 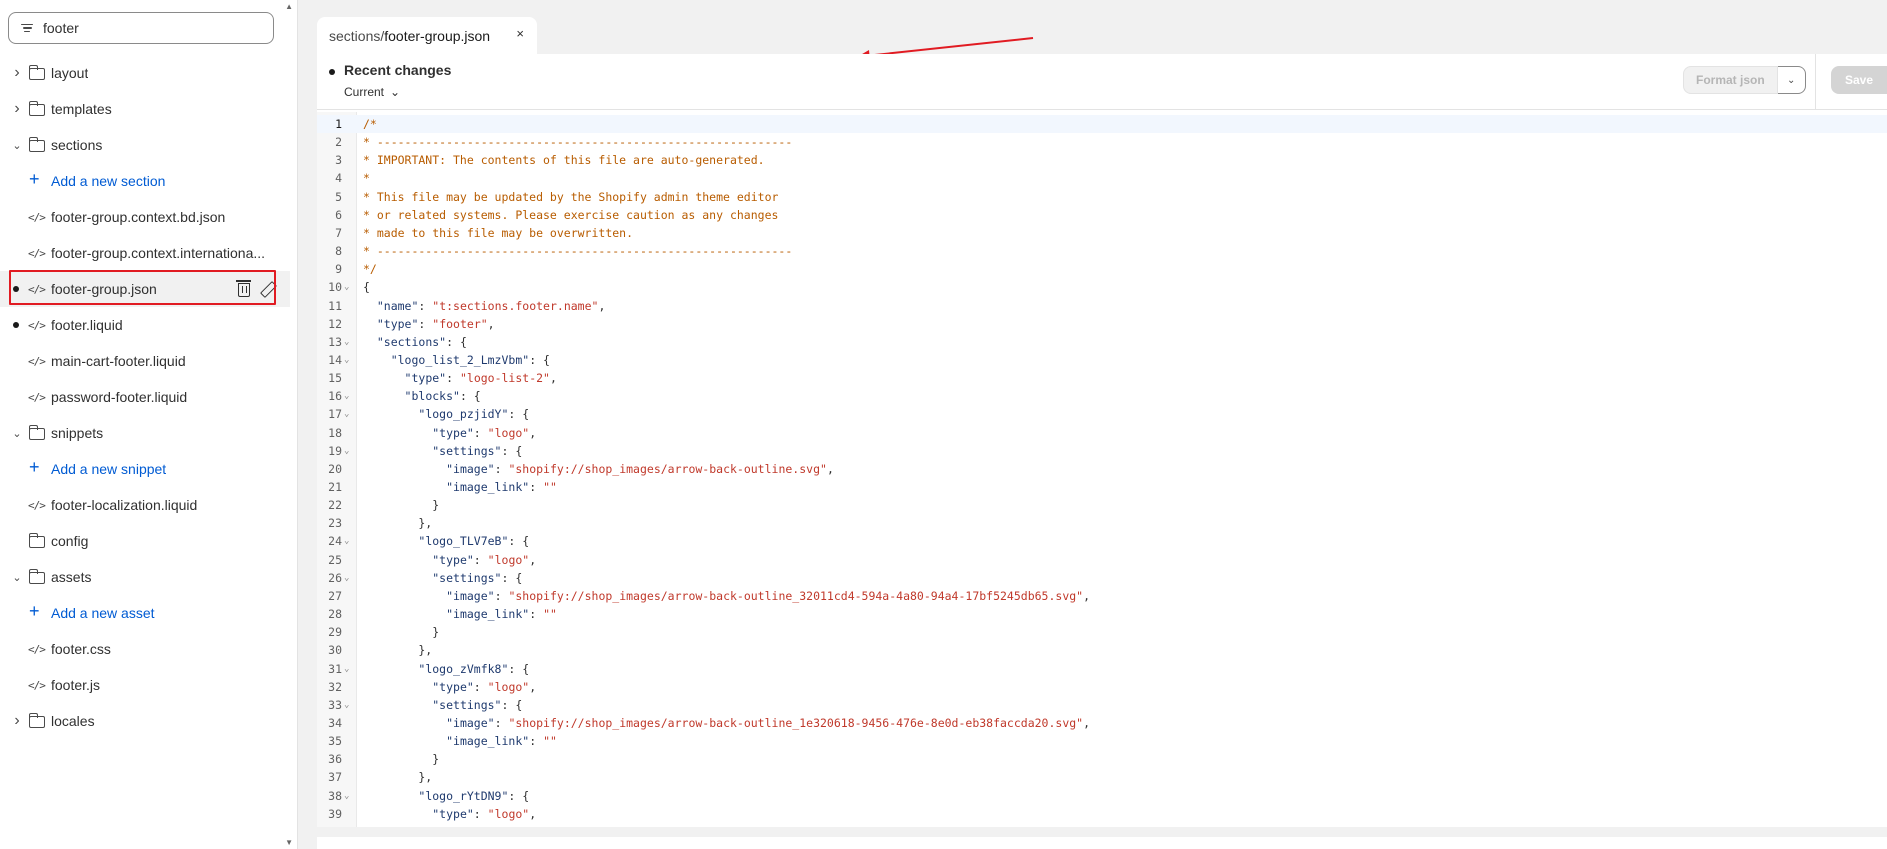 I want to click on tab-footer-group-json: sections/footer-group.json ×, so click(x=427, y=35).